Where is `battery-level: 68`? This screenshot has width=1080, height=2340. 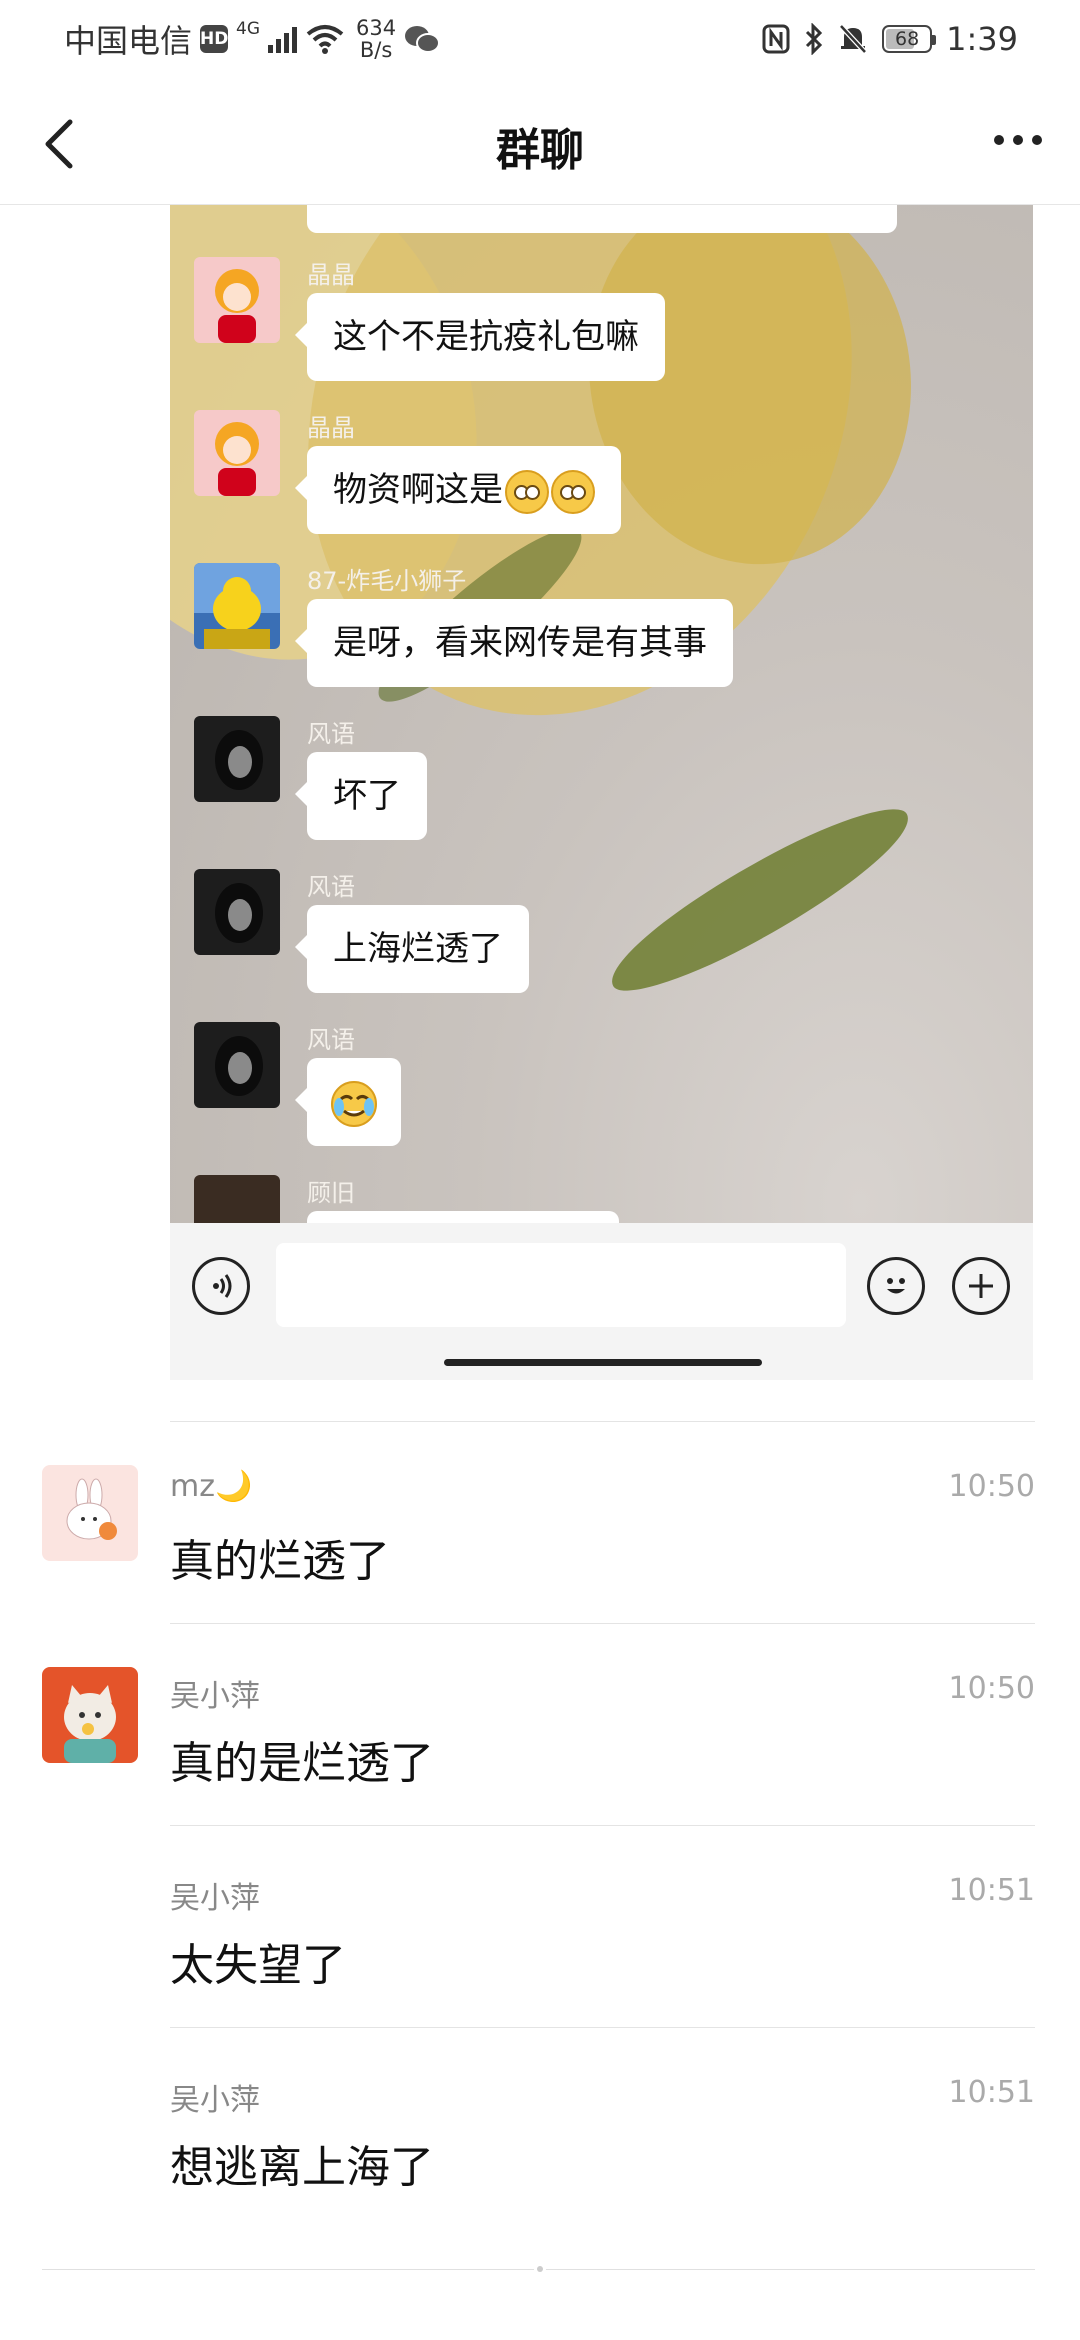
battery-level: 68 is located at coordinates (907, 39).